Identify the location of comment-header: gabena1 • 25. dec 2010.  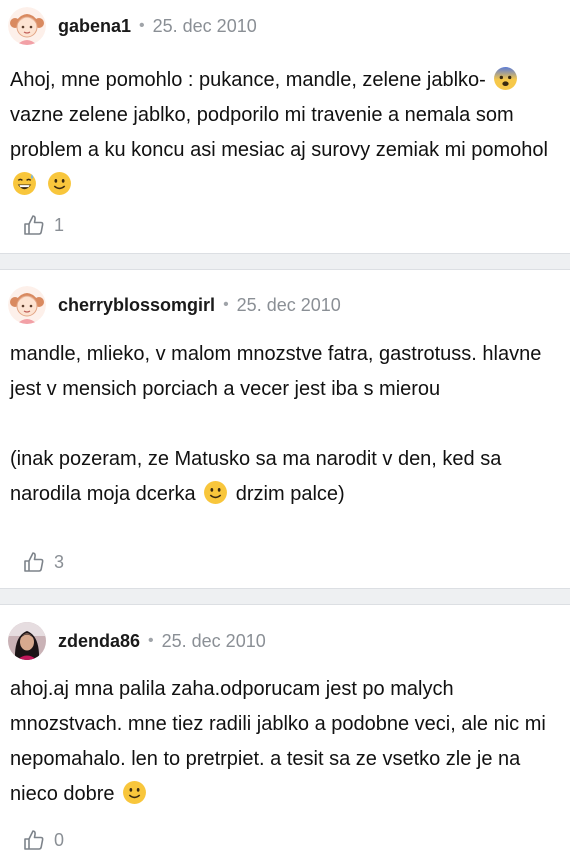
(132, 26).